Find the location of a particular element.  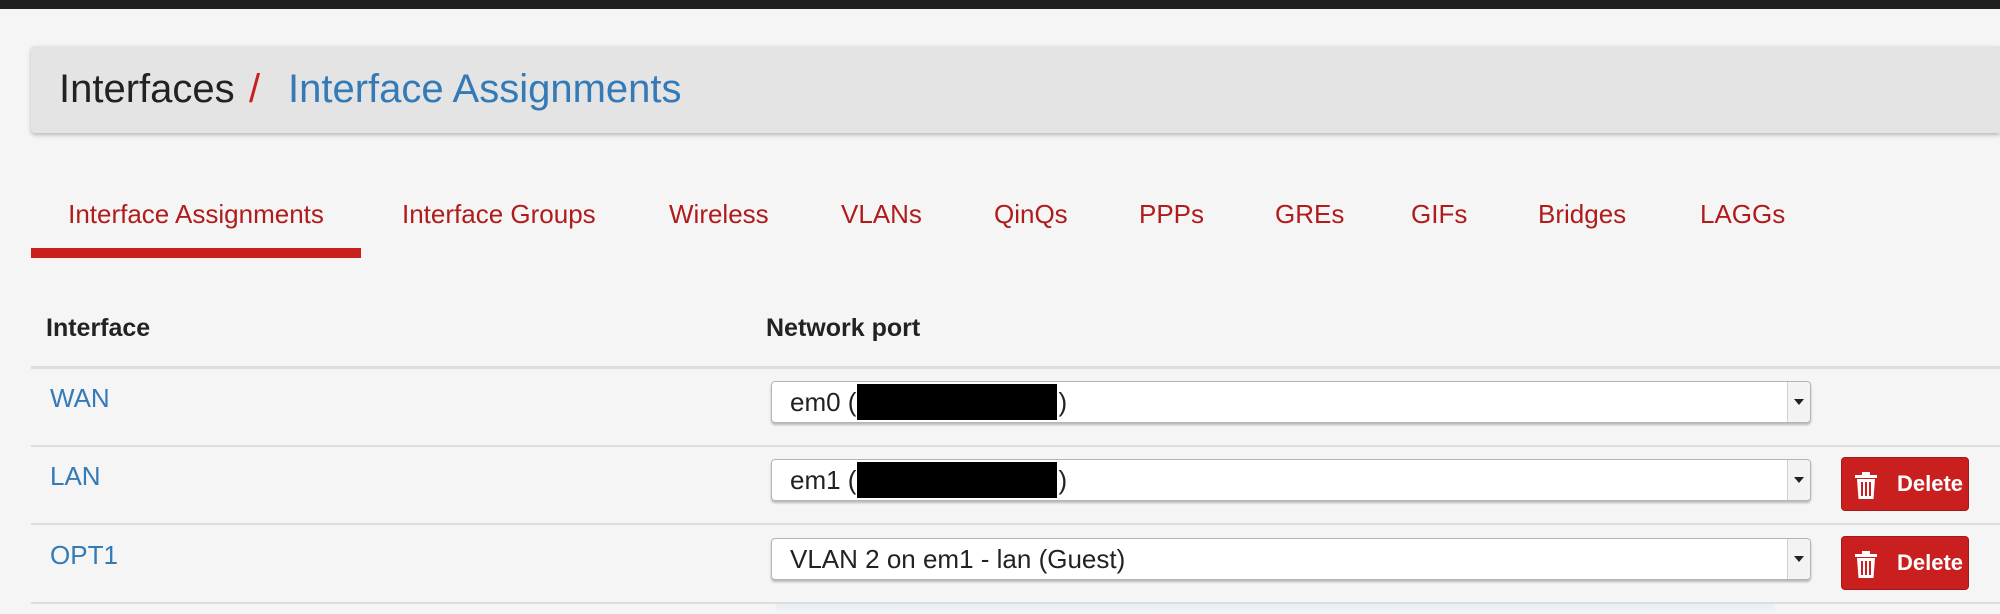

tab-gifs: GIFs is located at coordinates (1439, 217).